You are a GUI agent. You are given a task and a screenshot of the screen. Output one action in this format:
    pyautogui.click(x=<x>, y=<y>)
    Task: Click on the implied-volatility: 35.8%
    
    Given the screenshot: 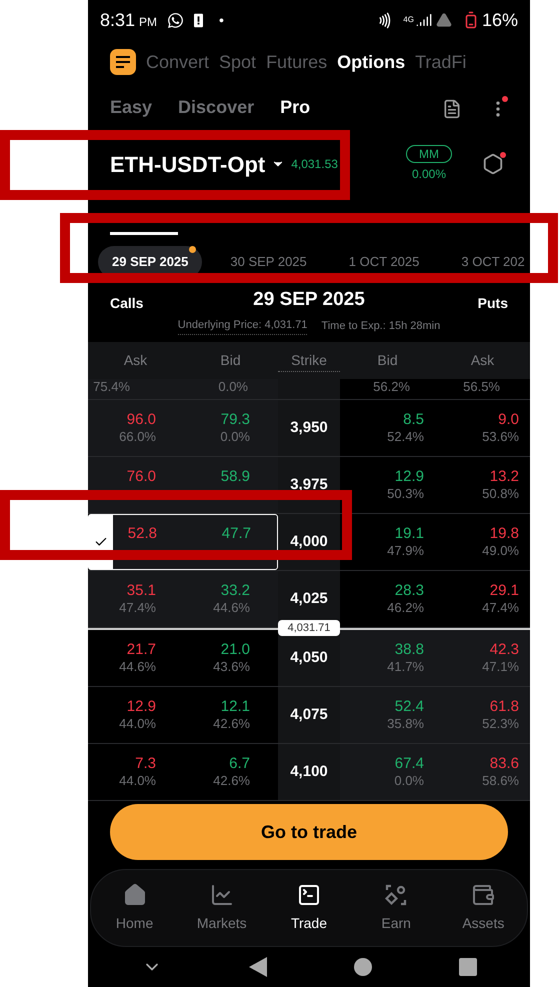 What is the action you would take?
    pyautogui.click(x=405, y=724)
    